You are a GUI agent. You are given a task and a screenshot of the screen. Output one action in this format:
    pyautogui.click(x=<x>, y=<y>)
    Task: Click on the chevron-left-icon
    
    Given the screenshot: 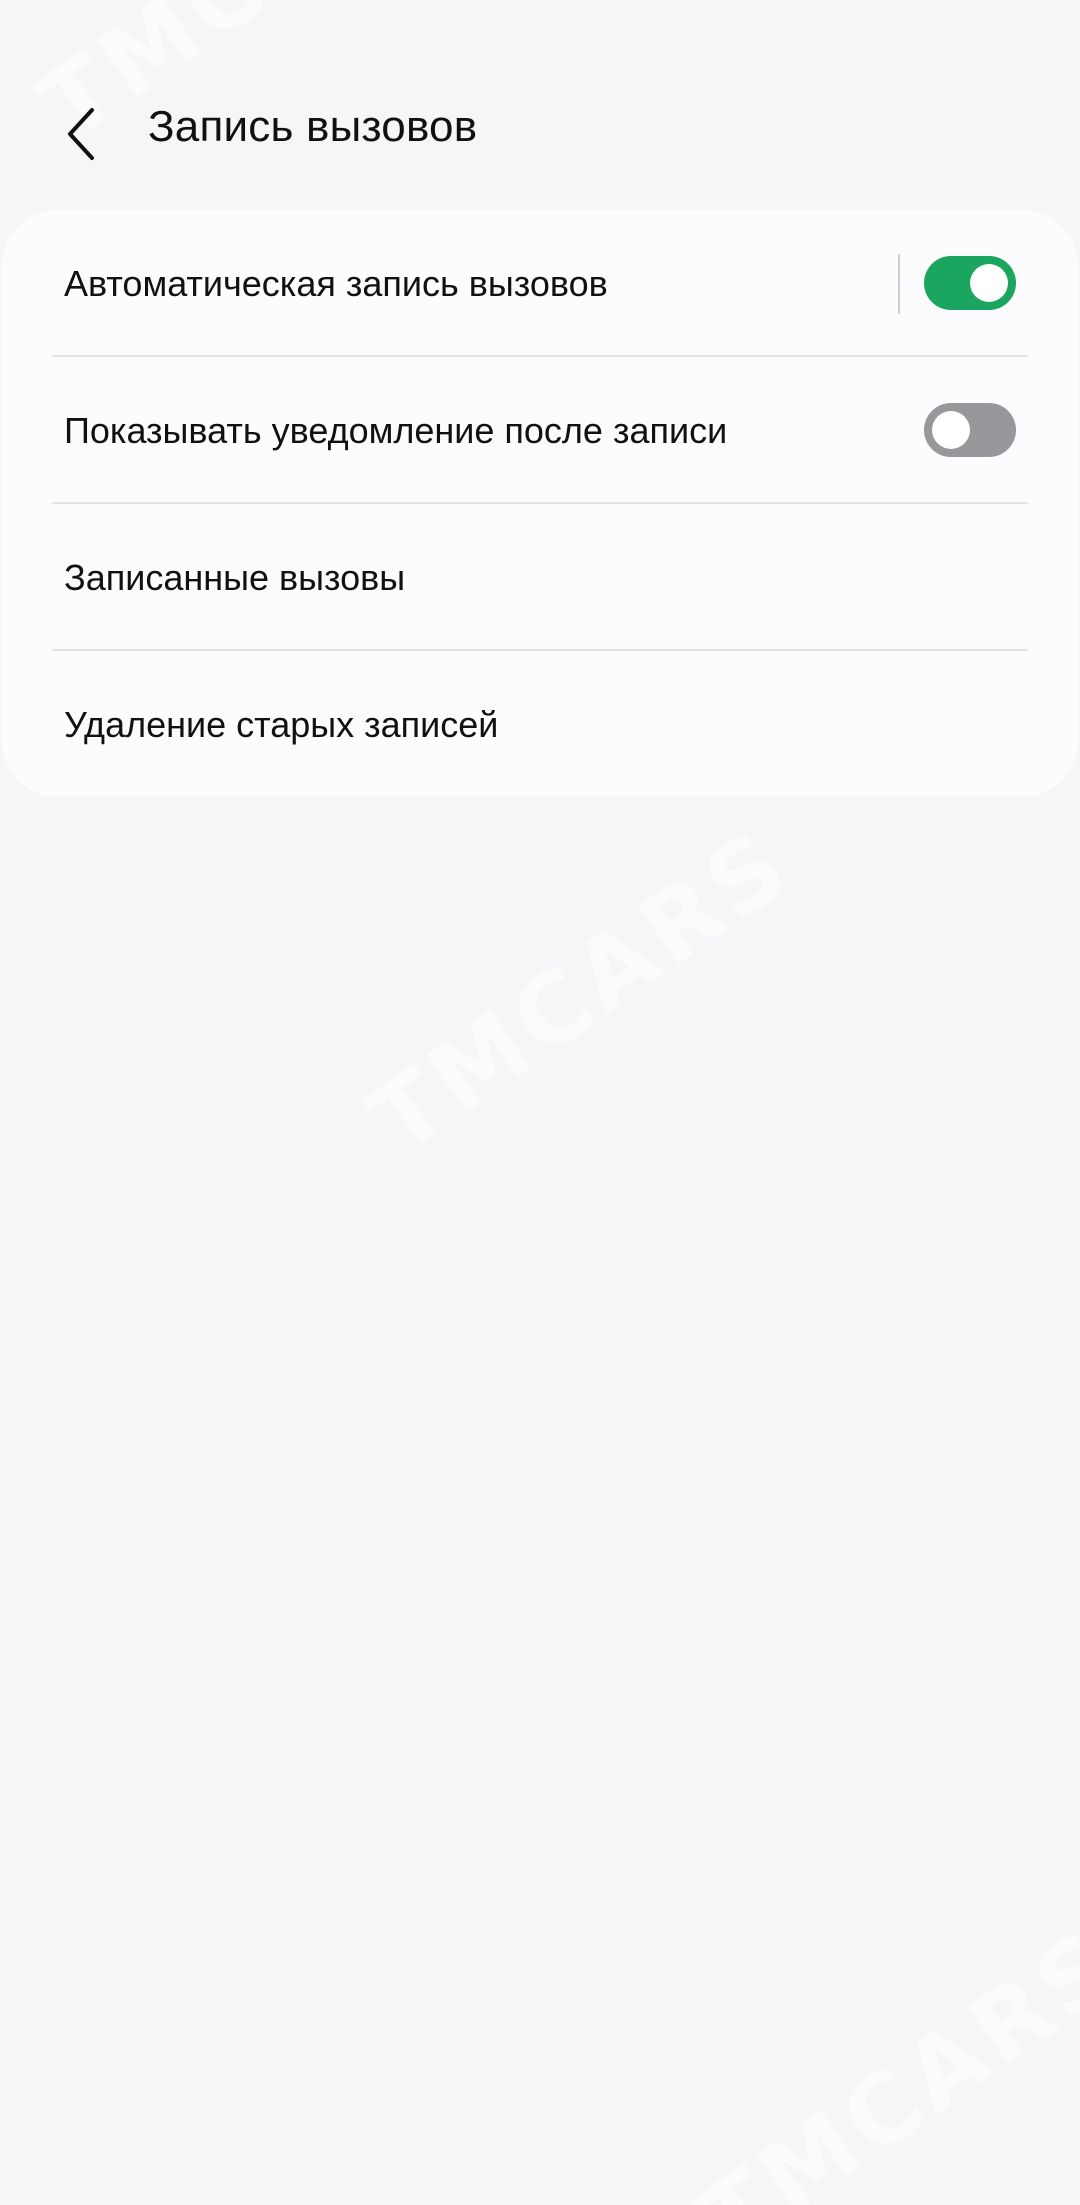 What is the action you would take?
    pyautogui.click(x=81, y=134)
    